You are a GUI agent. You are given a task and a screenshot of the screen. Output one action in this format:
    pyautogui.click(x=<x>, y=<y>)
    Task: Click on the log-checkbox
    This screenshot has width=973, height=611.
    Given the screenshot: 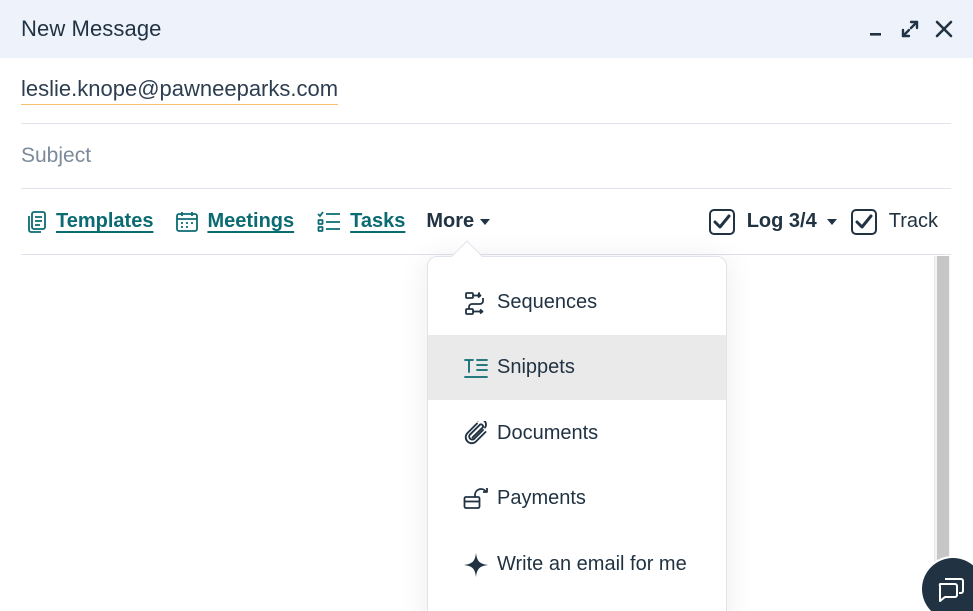 What is the action you would take?
    pyautogui.click(x=721, y=221)
    